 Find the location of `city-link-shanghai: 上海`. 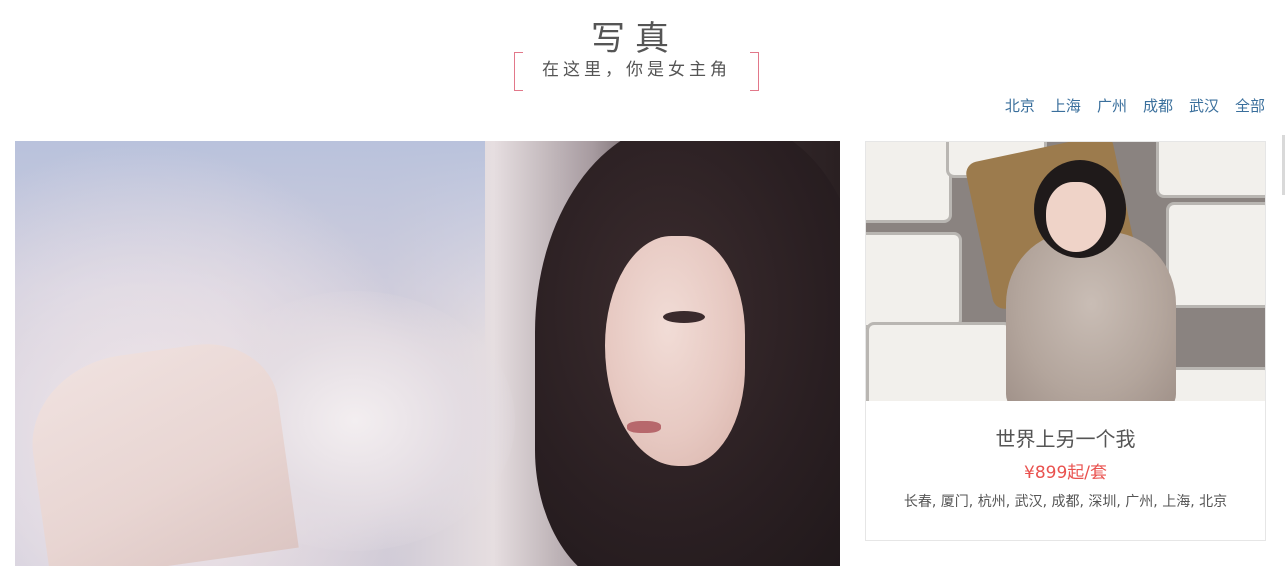

city-link-shanghai: 上海 is located at coordinates (1066, 105).